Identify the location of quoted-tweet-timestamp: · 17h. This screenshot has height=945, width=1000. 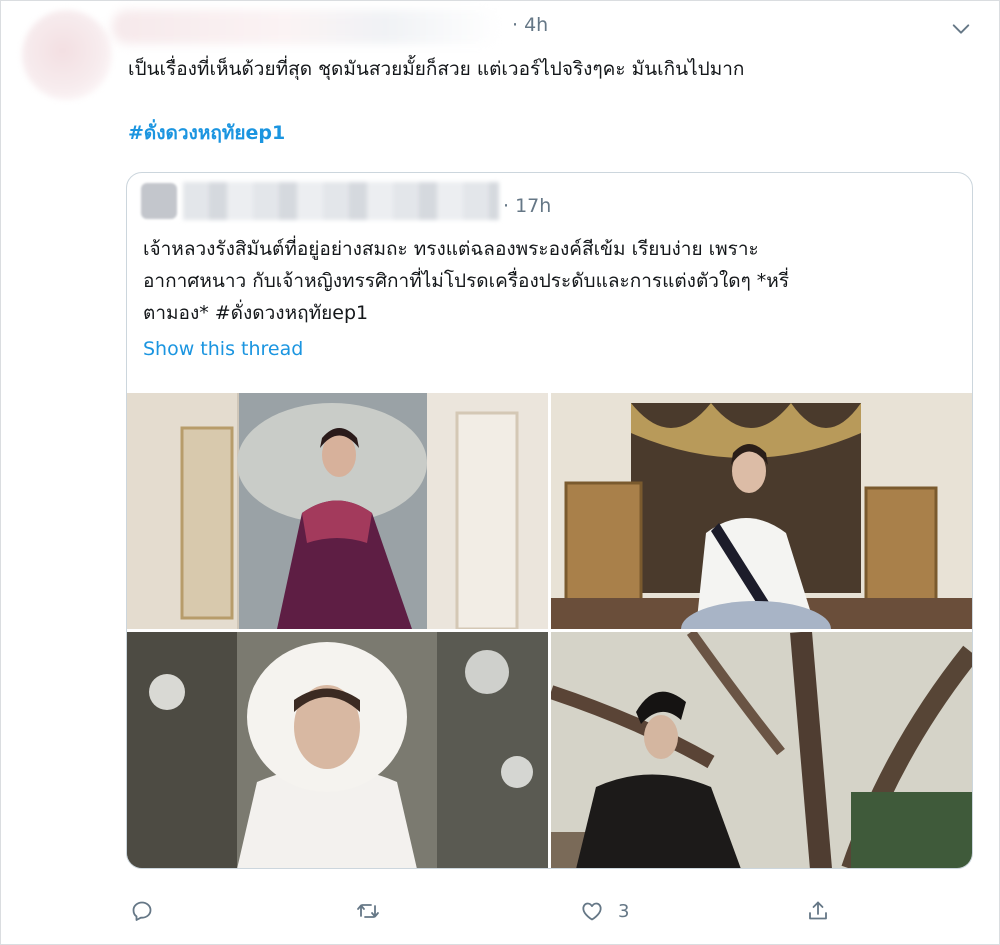
(527, 206).